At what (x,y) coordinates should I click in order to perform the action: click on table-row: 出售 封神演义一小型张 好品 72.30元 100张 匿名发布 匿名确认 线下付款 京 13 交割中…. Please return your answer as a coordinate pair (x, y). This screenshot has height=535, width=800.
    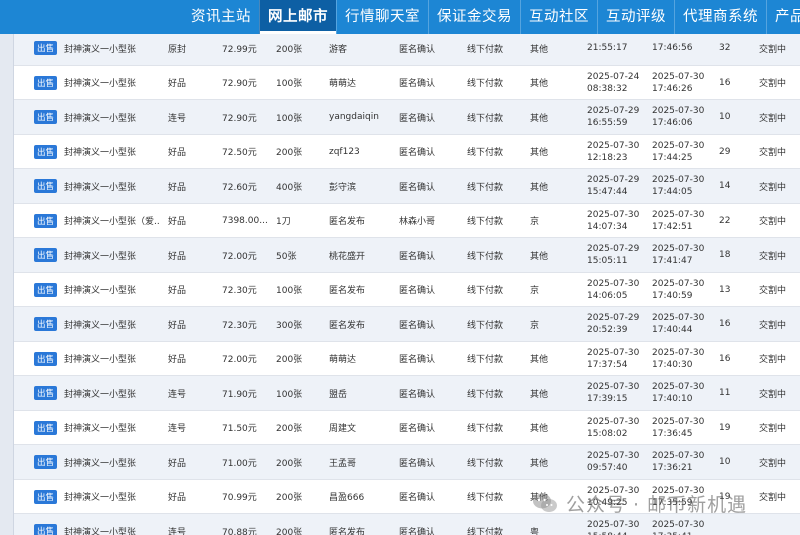
    Looking at the image, I should click on (407, 290).